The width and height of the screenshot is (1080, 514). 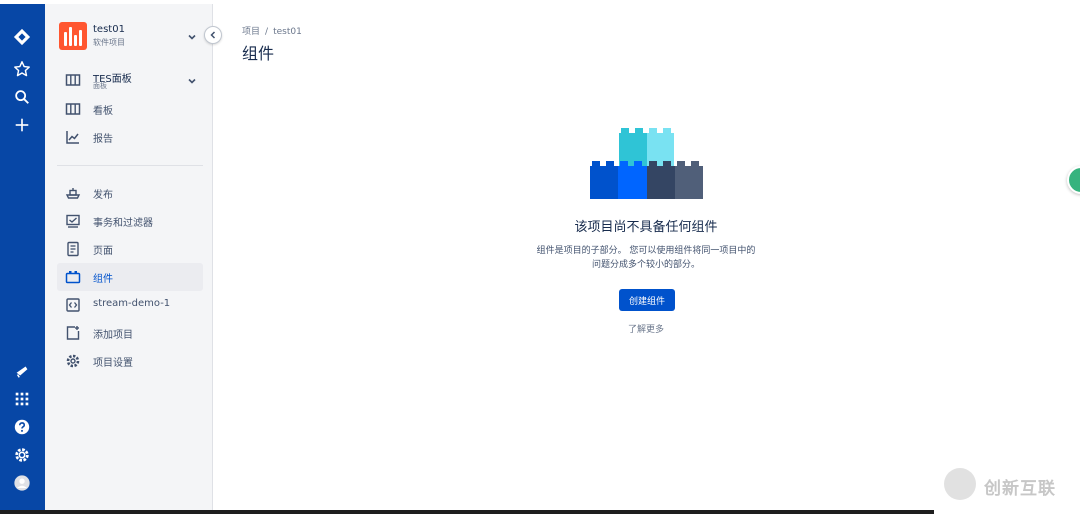 I want to click on sidebar-item-add-item: 添加项目, so click(x=130, y=333).